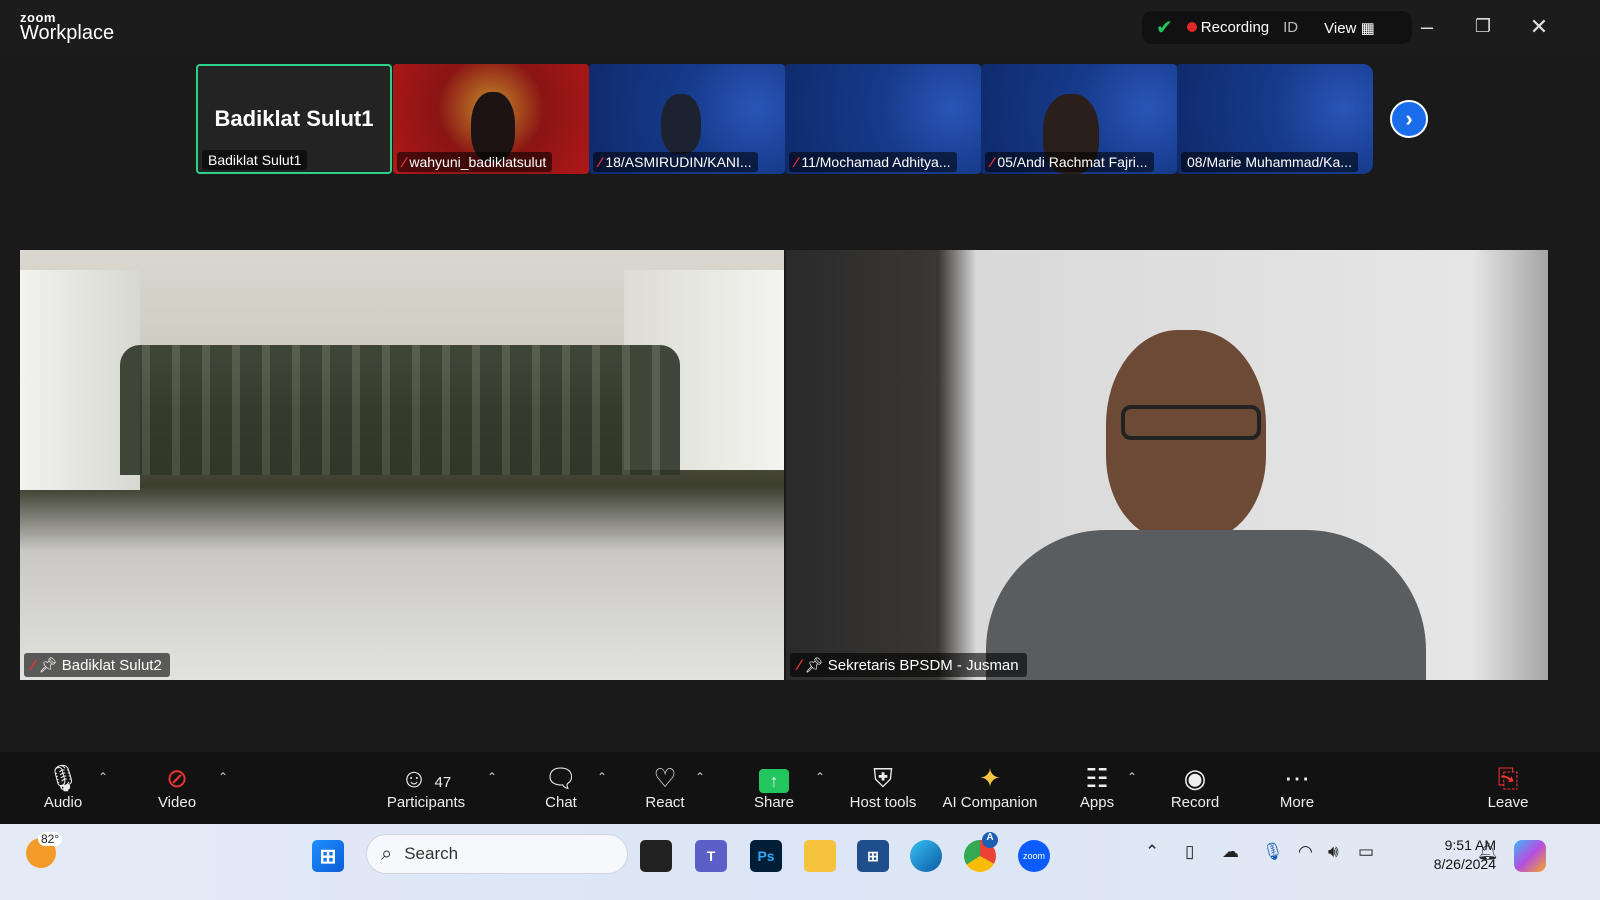 The width and height of the screenshot is (1600, 900). What do you see at coordinates (1508, 778) in the screenshot?
I see `leave-icon: ⎘` at bounding box center [1508, 778].